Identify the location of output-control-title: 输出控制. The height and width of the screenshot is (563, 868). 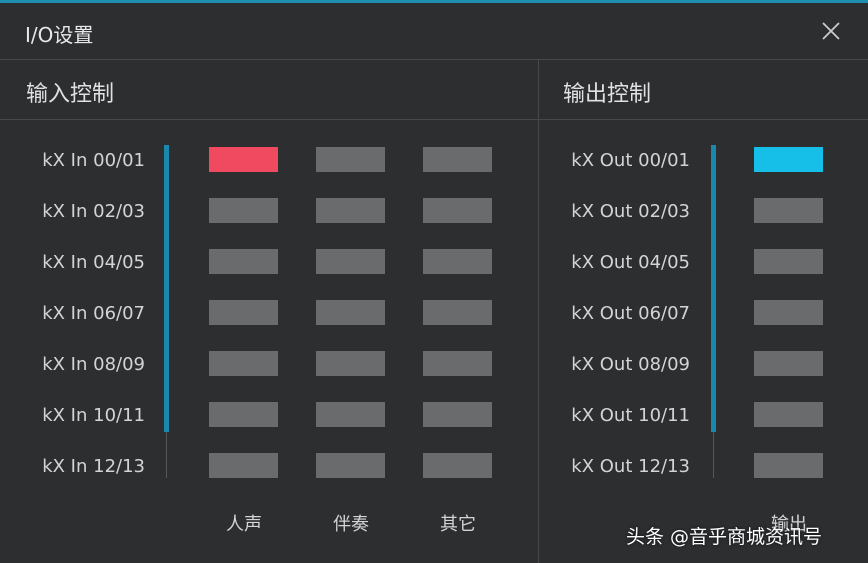
(607, 94).